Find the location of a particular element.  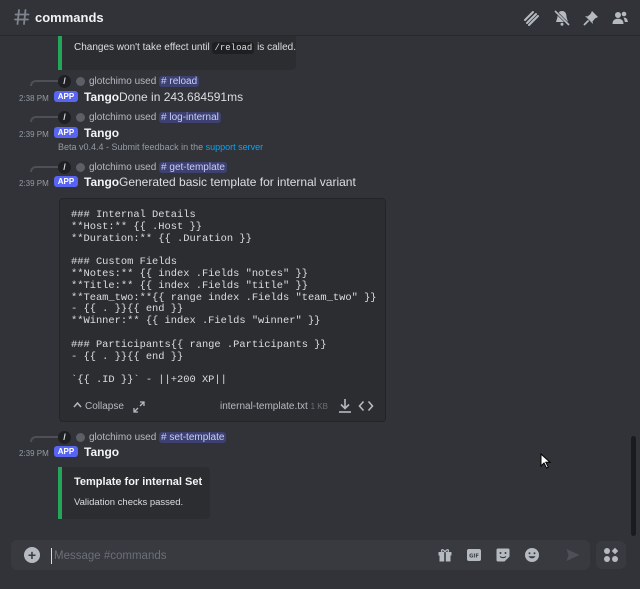

command-mention: # reload is located at coordinates (179, 81).